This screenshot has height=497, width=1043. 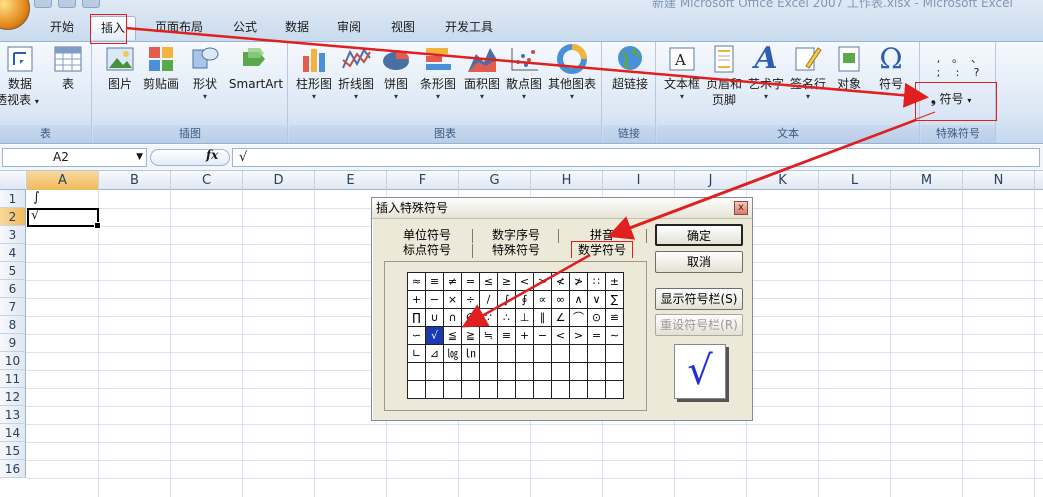 What do you see at coordinates (13, 271) in the screenshot?
I see `row-header: 5` at bounding box center [13, 271].